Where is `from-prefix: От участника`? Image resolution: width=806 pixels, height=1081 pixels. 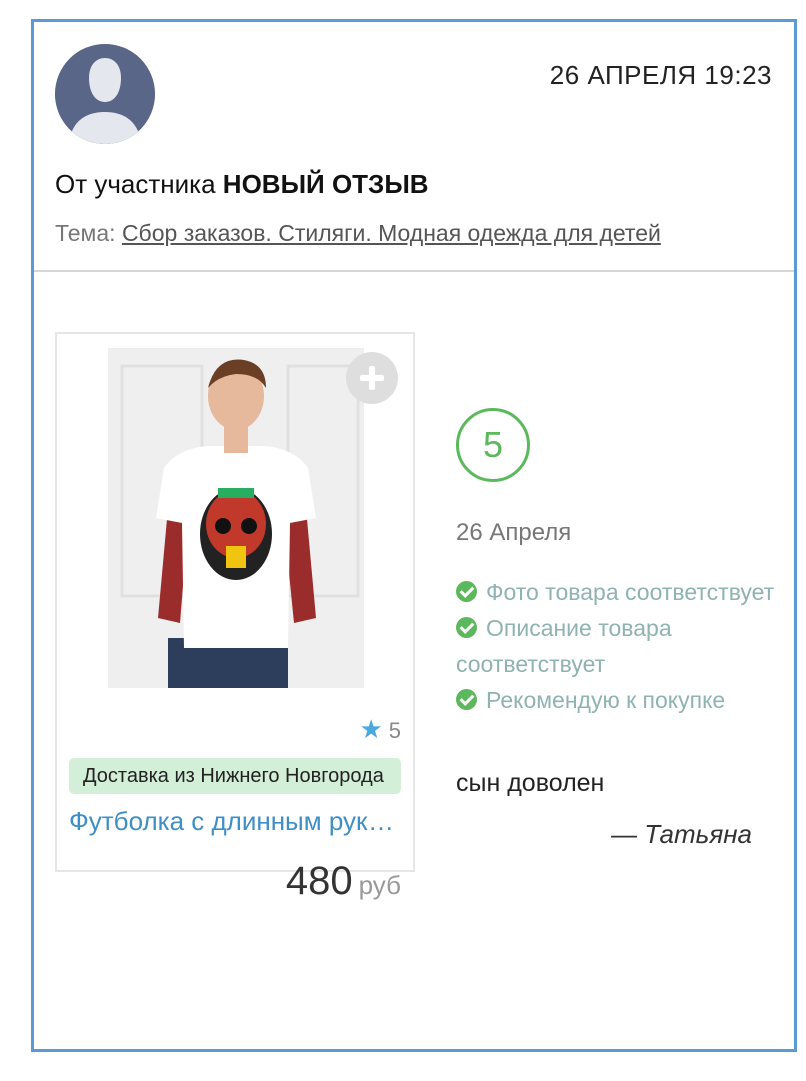 from-prefix: От участника is located at coordinates (135, 184).